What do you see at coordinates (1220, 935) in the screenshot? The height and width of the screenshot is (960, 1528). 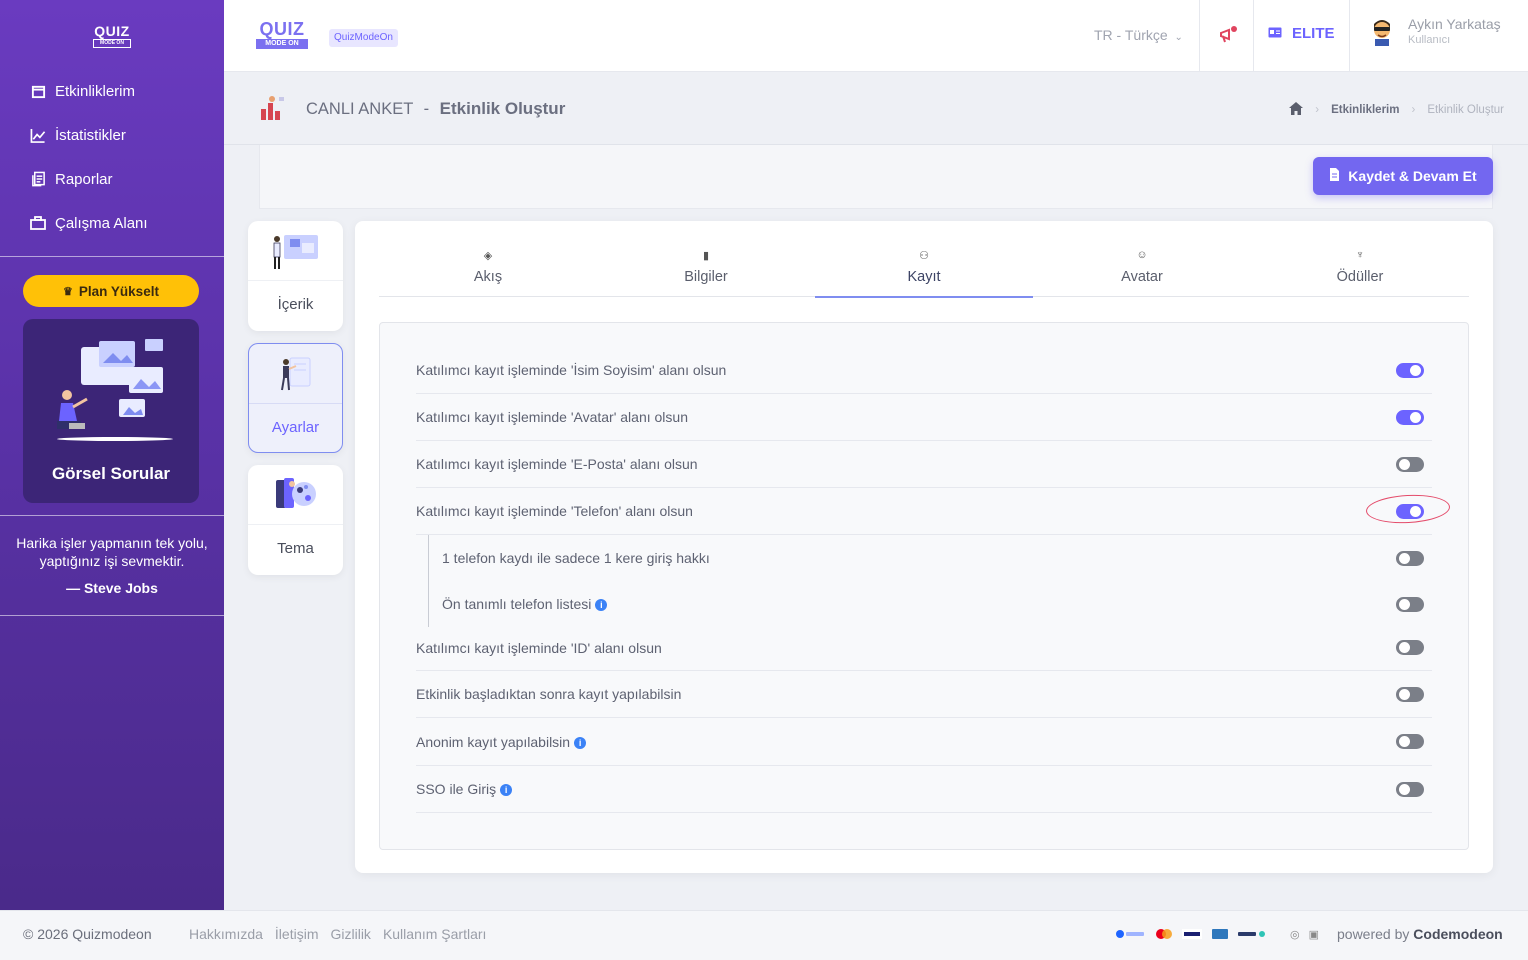 I see `amex-icon` at bounding box center [1220, 935].